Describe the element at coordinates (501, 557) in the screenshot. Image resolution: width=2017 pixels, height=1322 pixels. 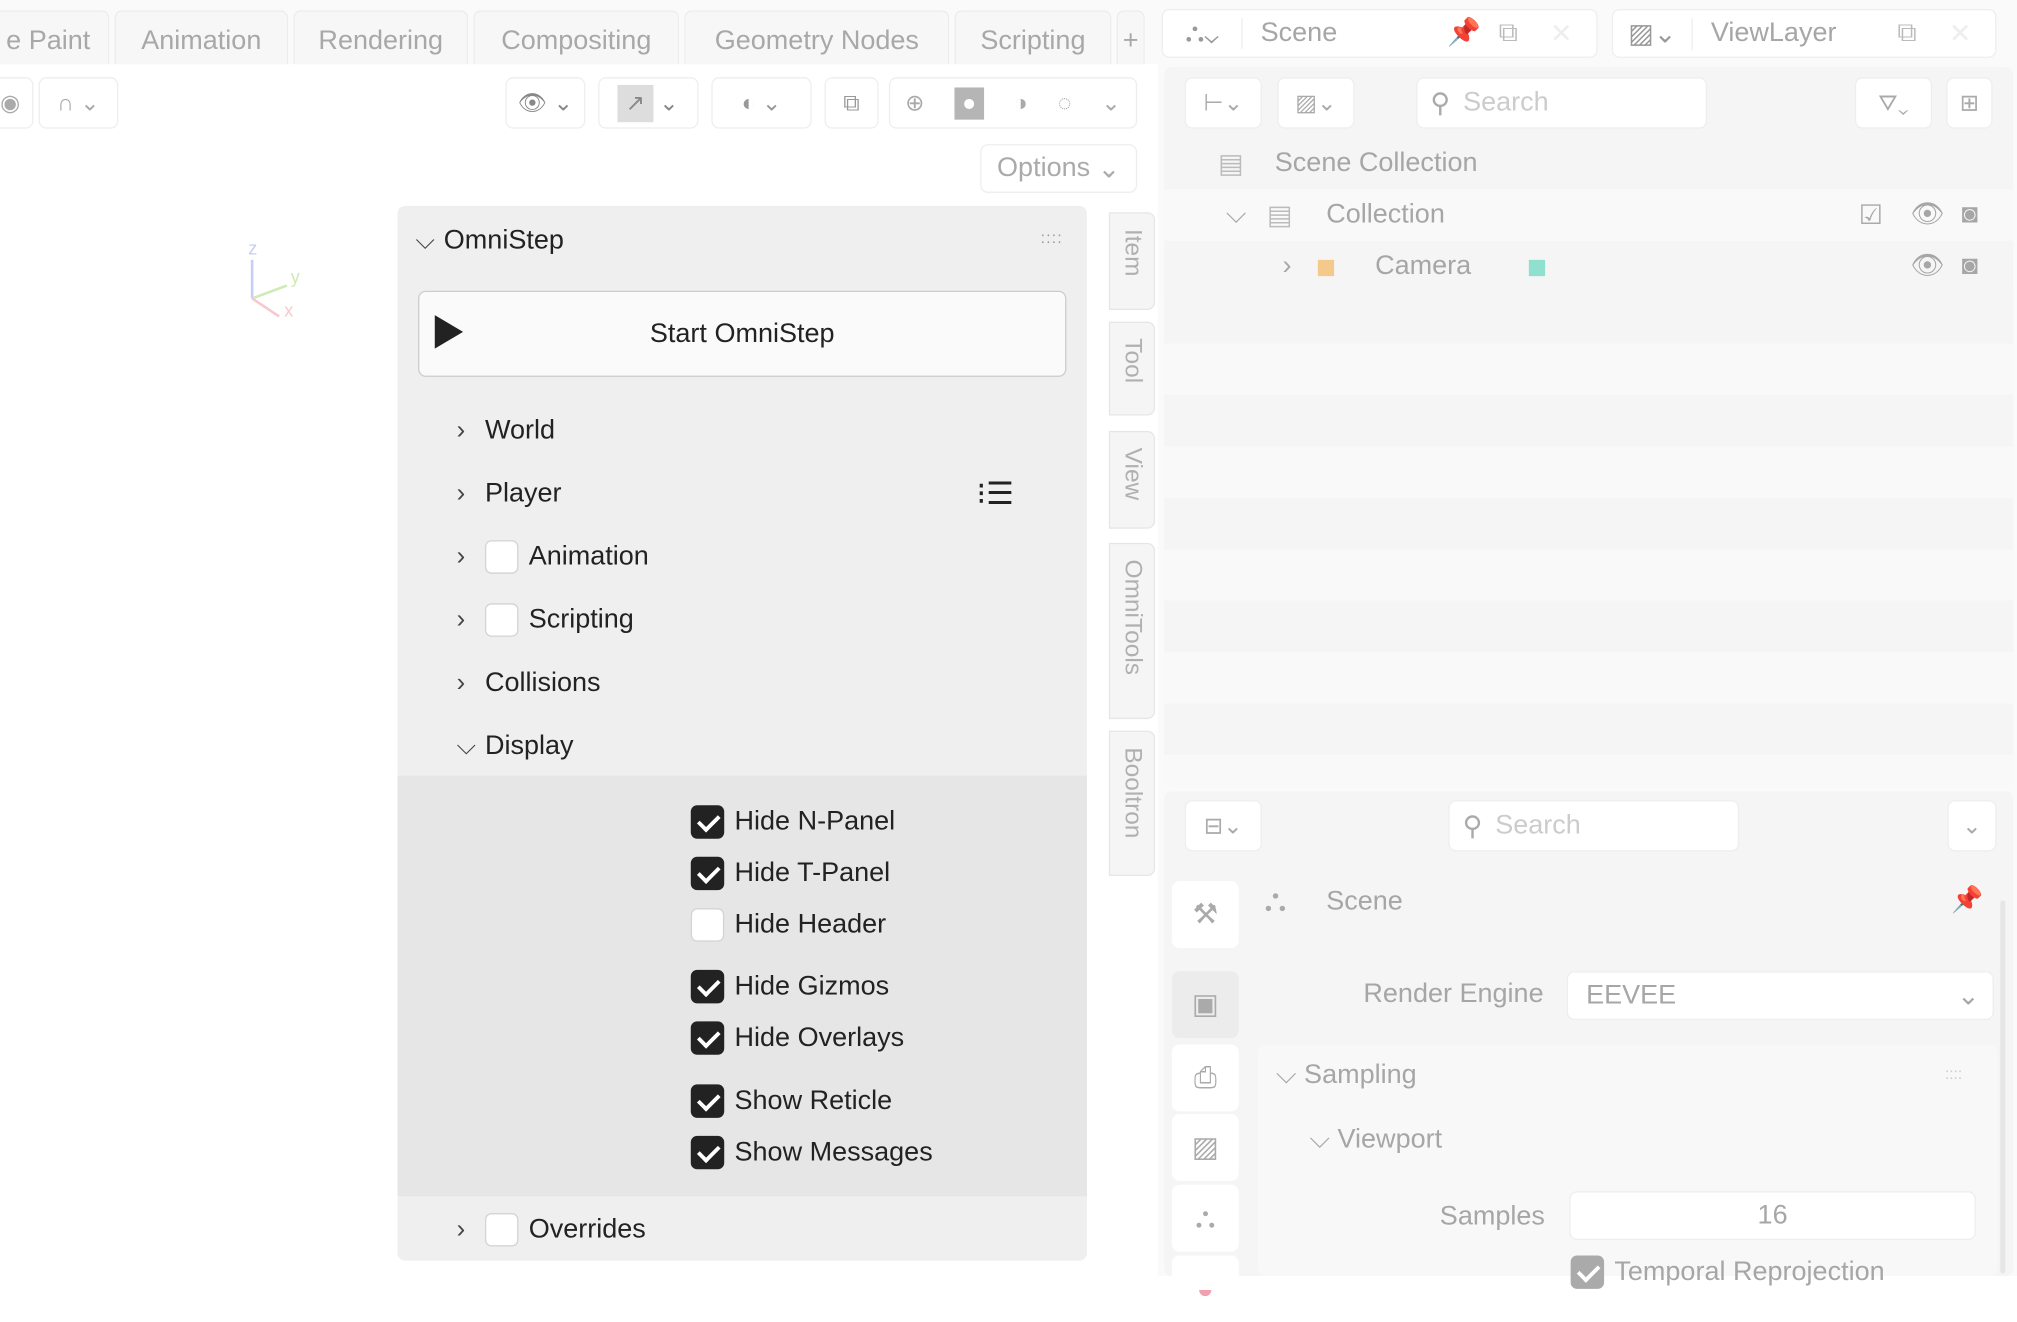
I see `animation-checkbox` at that location.